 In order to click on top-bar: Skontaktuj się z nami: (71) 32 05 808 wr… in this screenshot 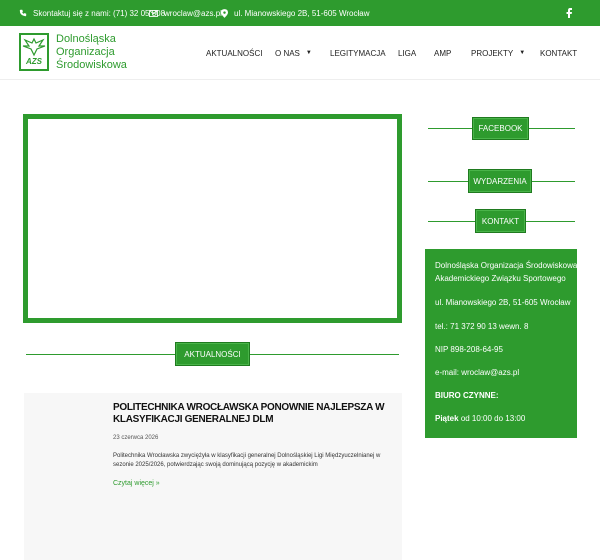, I will do `click(300, 13)`.